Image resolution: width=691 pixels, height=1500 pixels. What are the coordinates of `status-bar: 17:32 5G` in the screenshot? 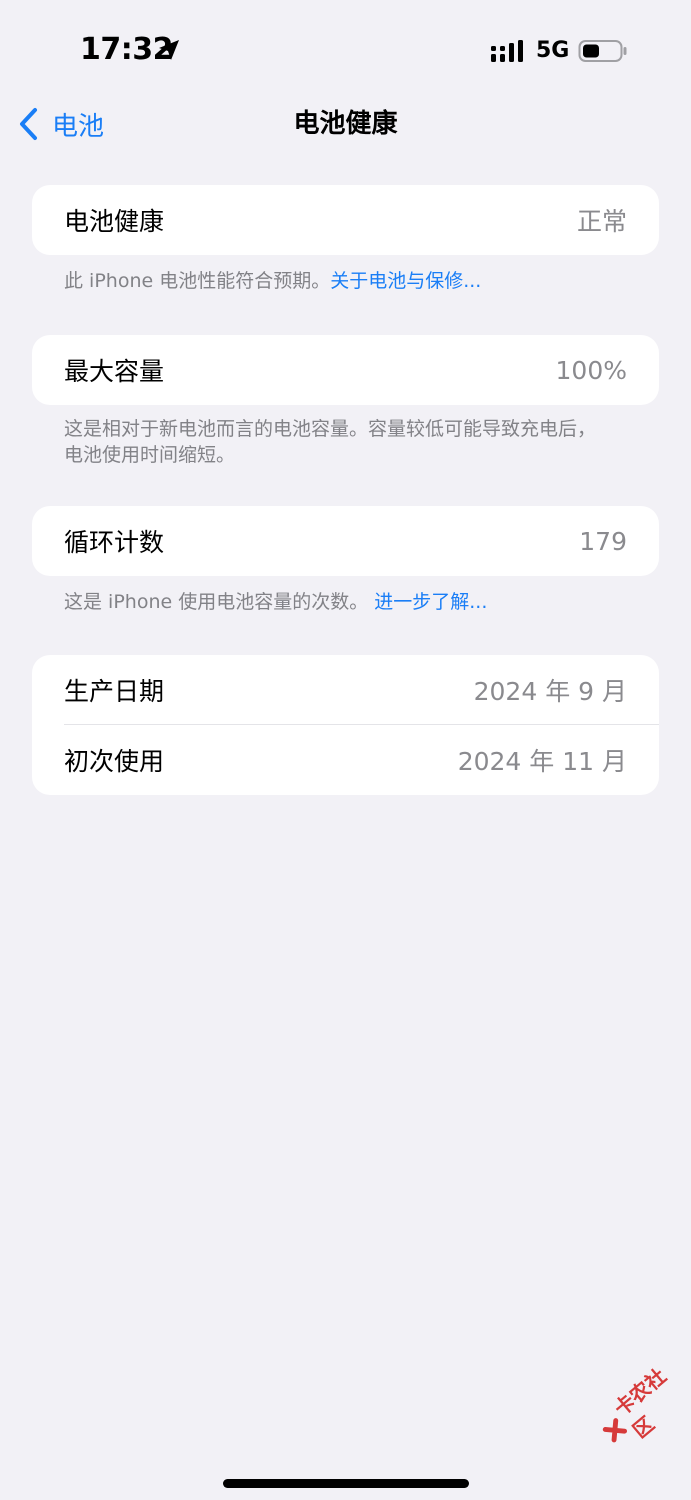 It's located at (345, 50).